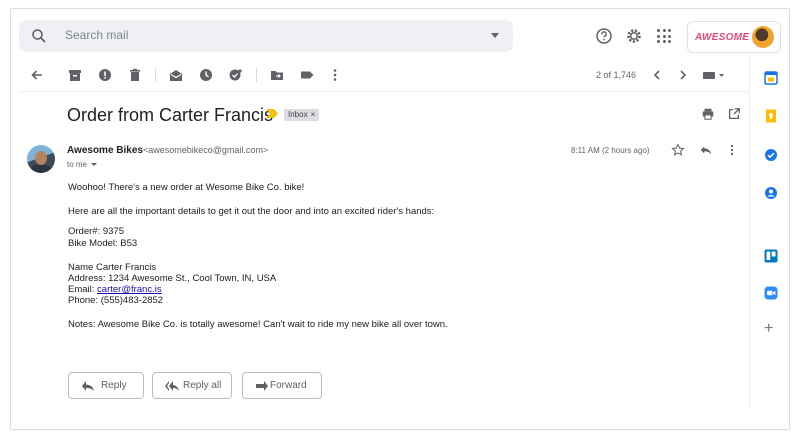  What do you see at coordinates (41, 159) in the screenshot?
I see `sender-avatar` at bounding box center [41, 159].